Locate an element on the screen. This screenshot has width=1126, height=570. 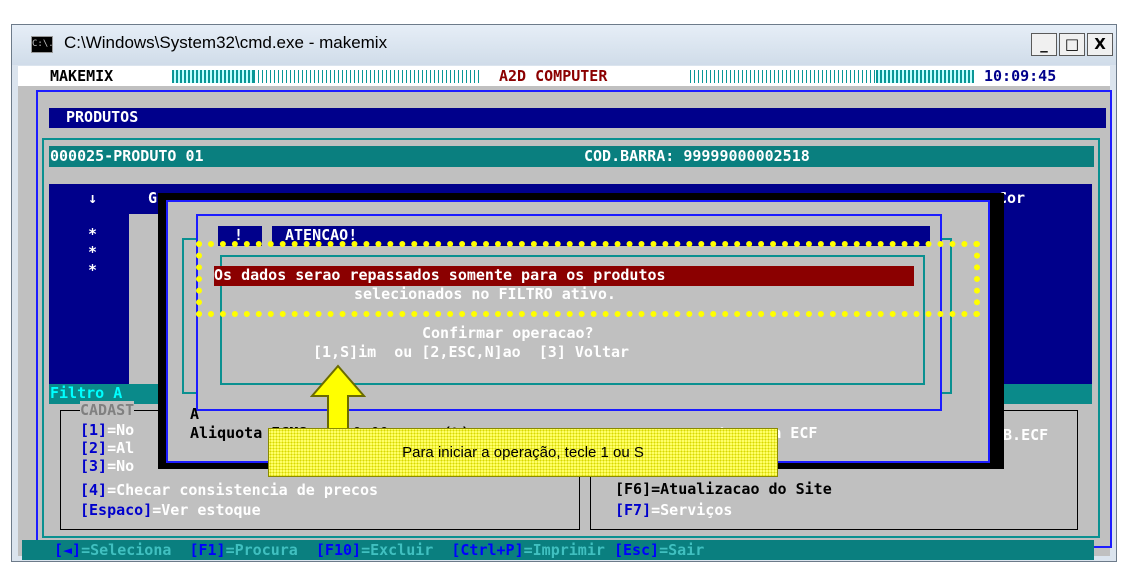
key-select: [◄] is located at coordinates (67, 550).